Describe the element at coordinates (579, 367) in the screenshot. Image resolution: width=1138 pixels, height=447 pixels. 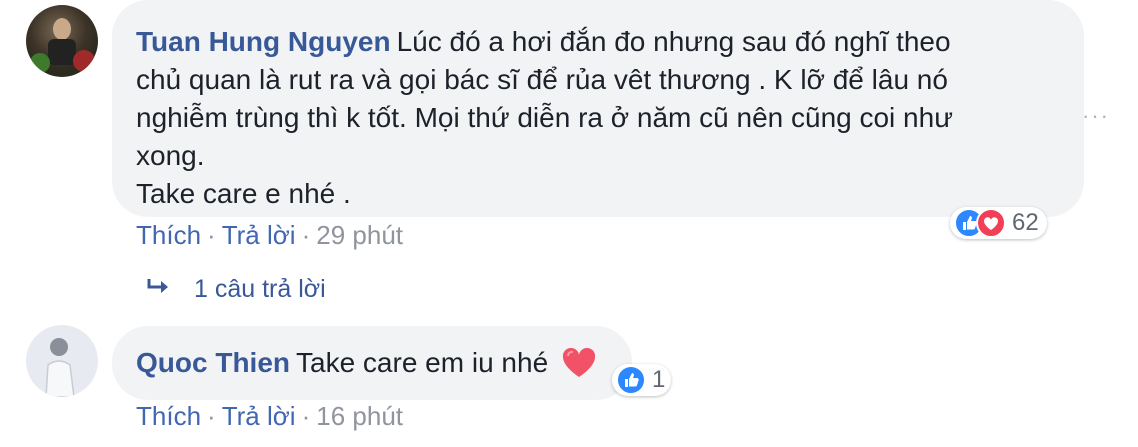
I see `heart-emoji-icon` at that location.